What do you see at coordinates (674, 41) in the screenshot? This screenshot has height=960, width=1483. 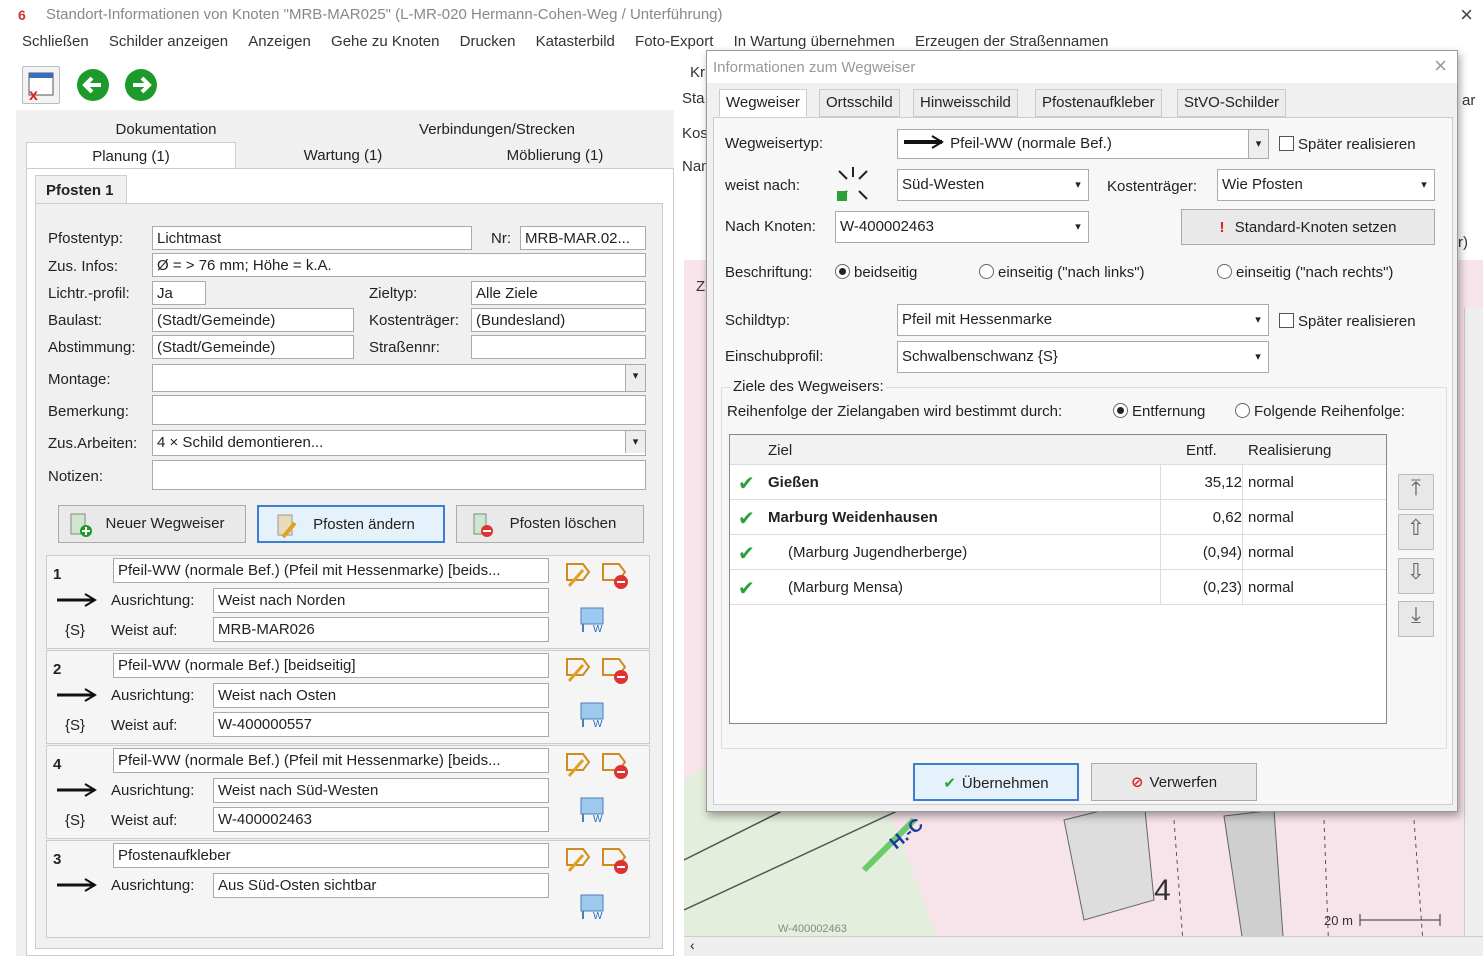 I see `menu-item-foto-export: Foto-Export` at bounding box center [674, 41].